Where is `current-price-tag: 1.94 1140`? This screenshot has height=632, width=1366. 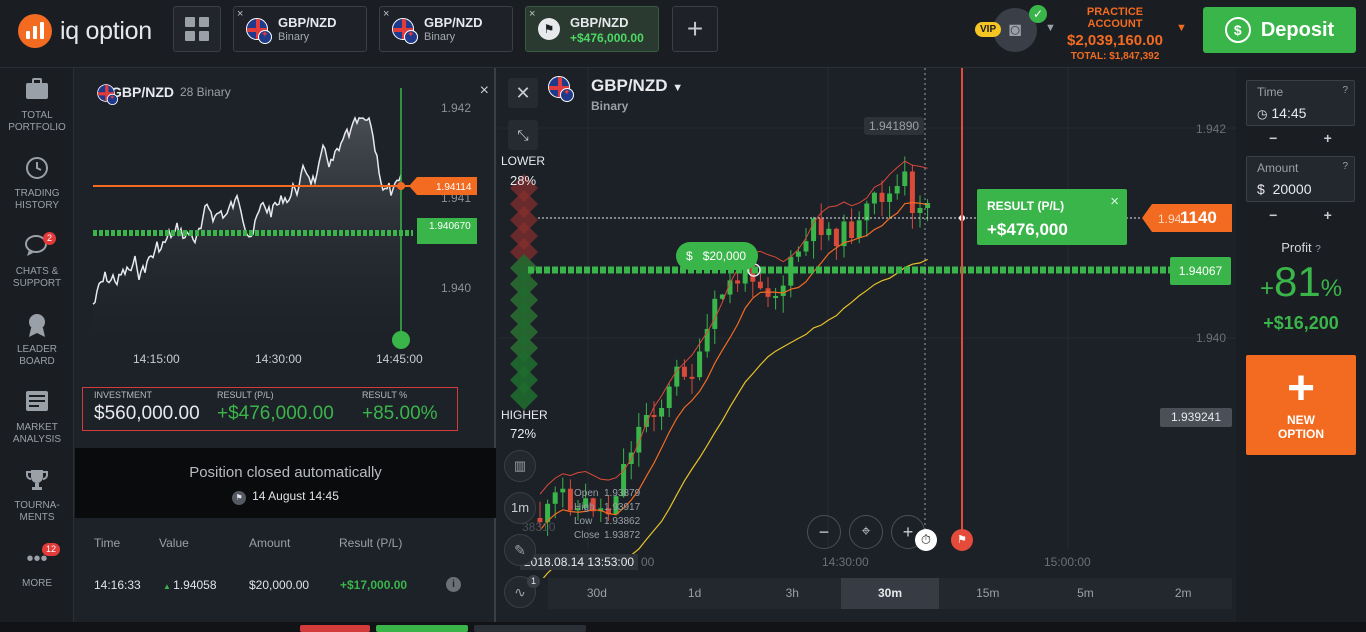
current-price-tag: 1.94 1140 is located at coordinates (1187, 218).